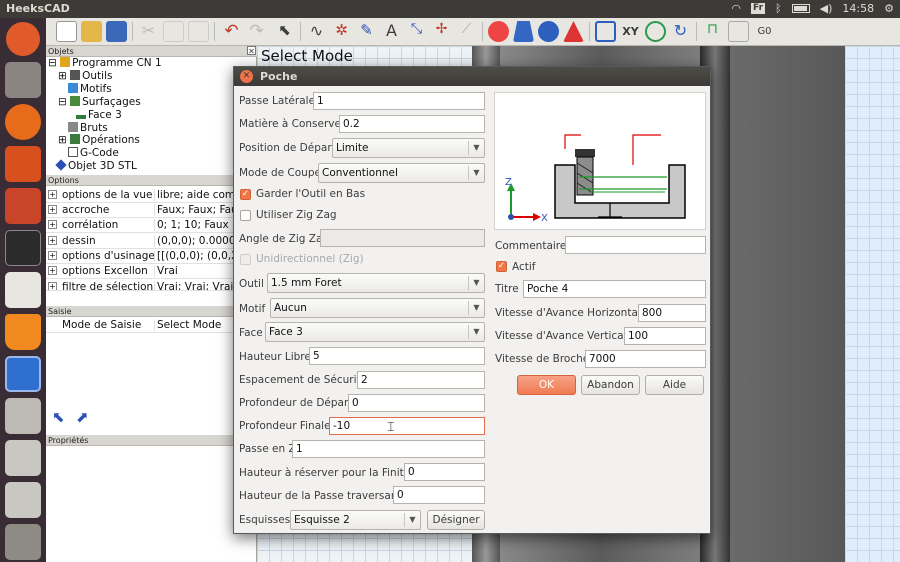 The height and width of the screenshot is (562, 900). I want to click on espacement-input: 2, so click(421, 380).